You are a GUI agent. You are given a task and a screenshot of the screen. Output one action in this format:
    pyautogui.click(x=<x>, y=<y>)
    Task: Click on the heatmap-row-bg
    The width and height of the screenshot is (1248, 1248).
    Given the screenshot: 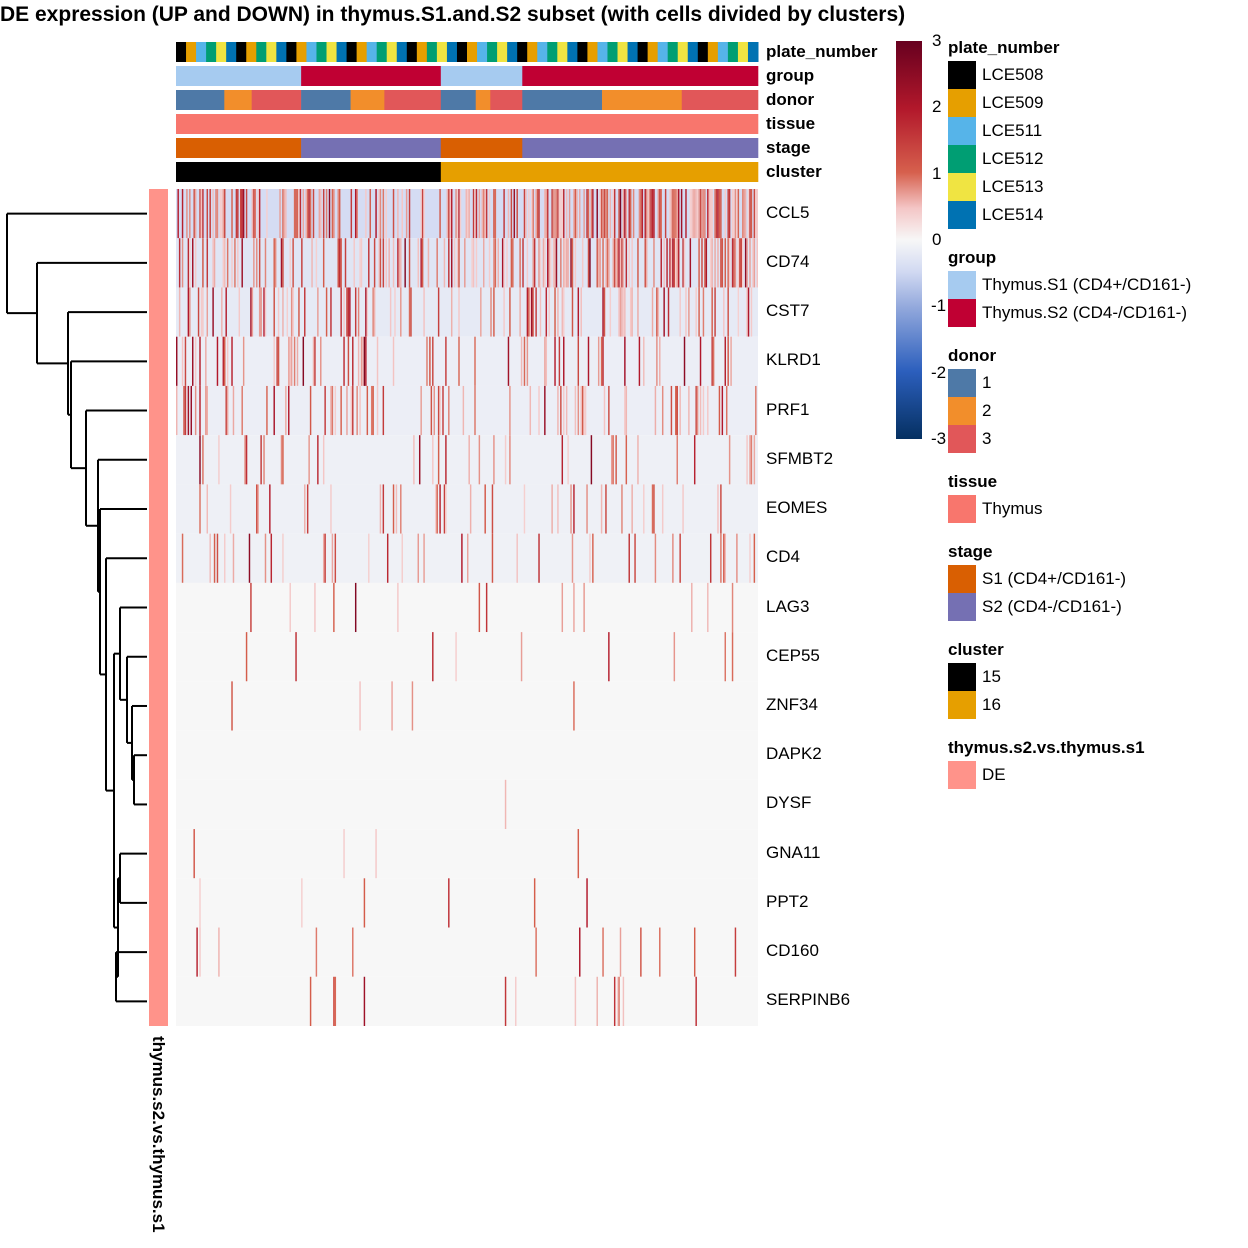 What is the action you would take?
    pyautogui.click(x=467, y=755)
    